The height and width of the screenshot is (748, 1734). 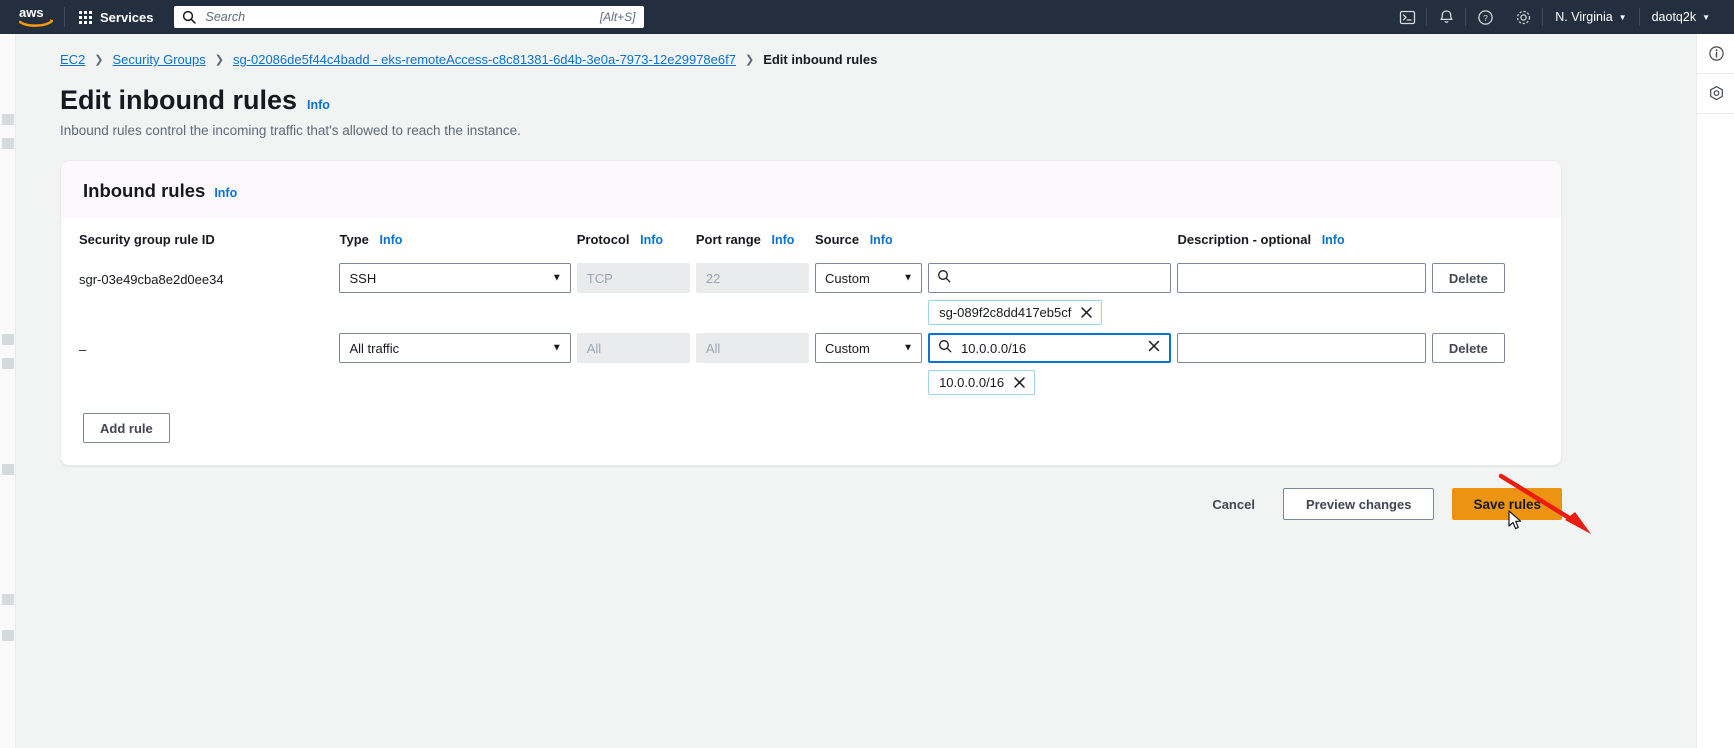 I want to click on shortcuts-panel-icon, so click(x=1715, y=94).